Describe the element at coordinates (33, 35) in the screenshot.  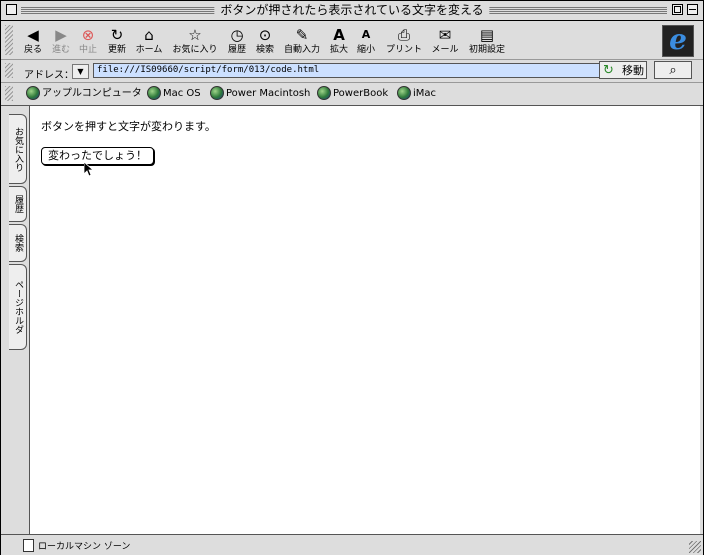
I see `back-arrow-icon: ◀` at that location.